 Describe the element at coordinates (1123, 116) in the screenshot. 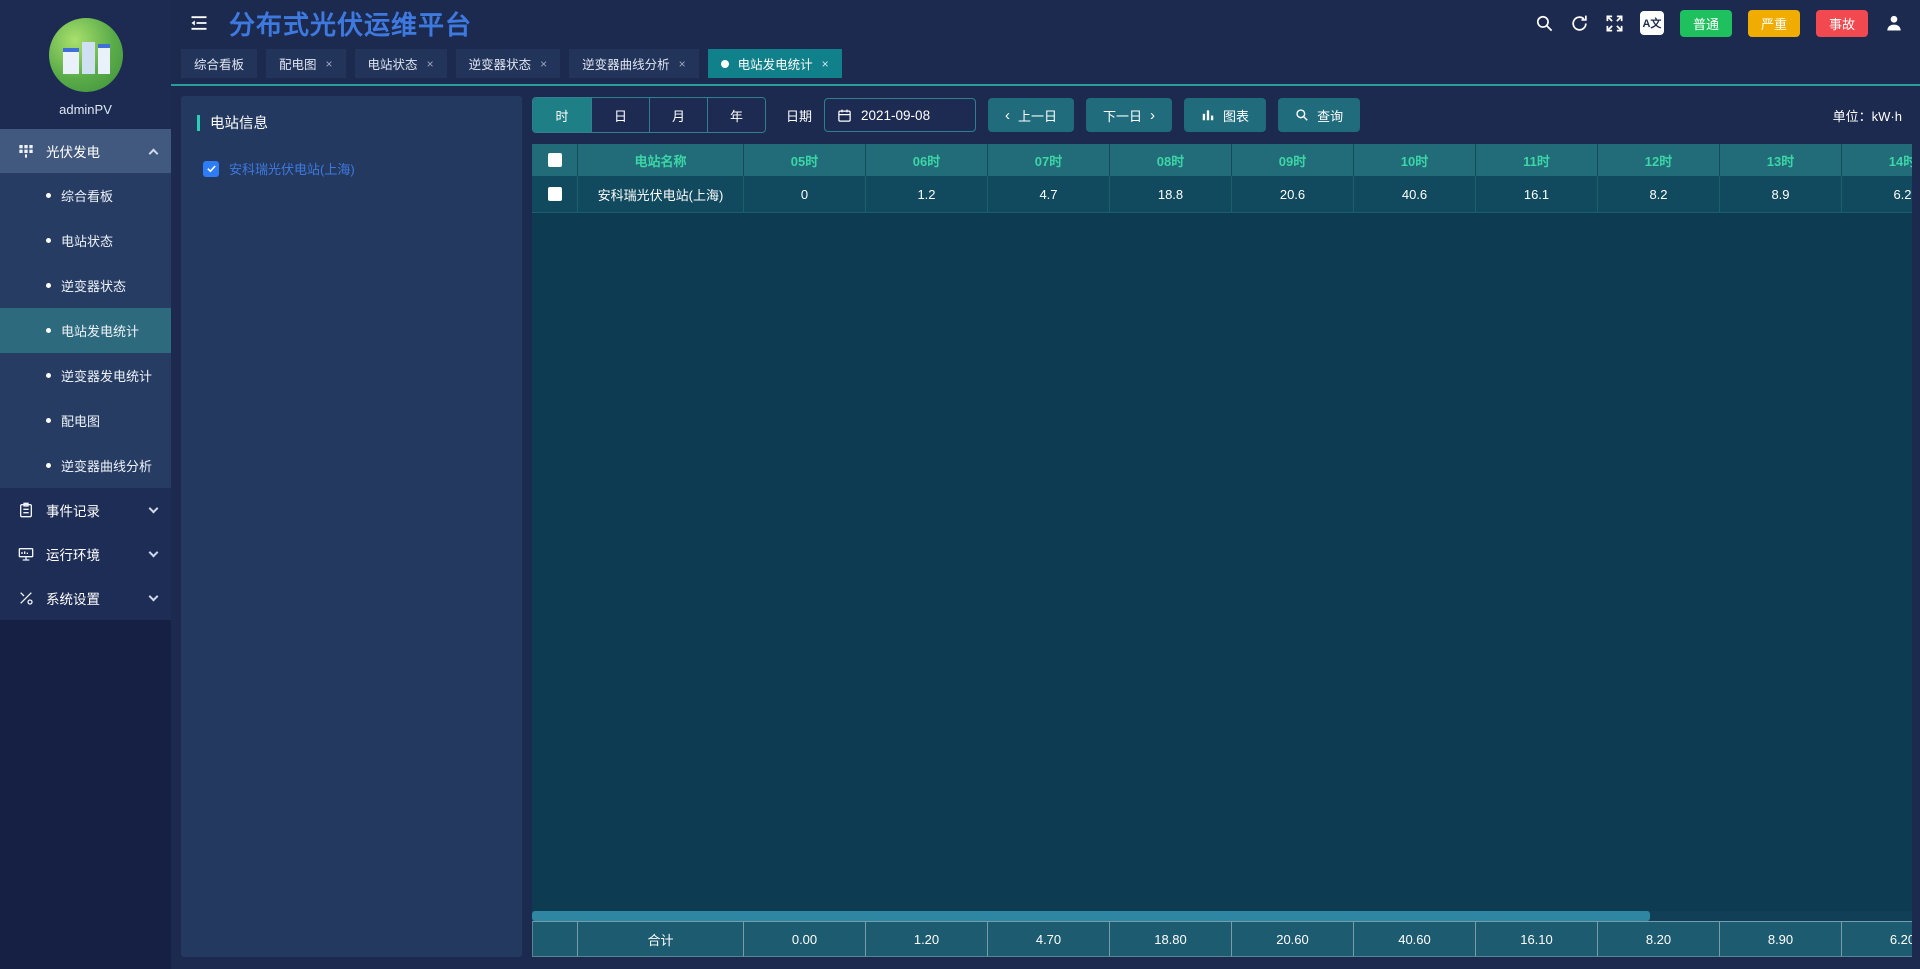

I see `next-day-label: 下一日` at that location.